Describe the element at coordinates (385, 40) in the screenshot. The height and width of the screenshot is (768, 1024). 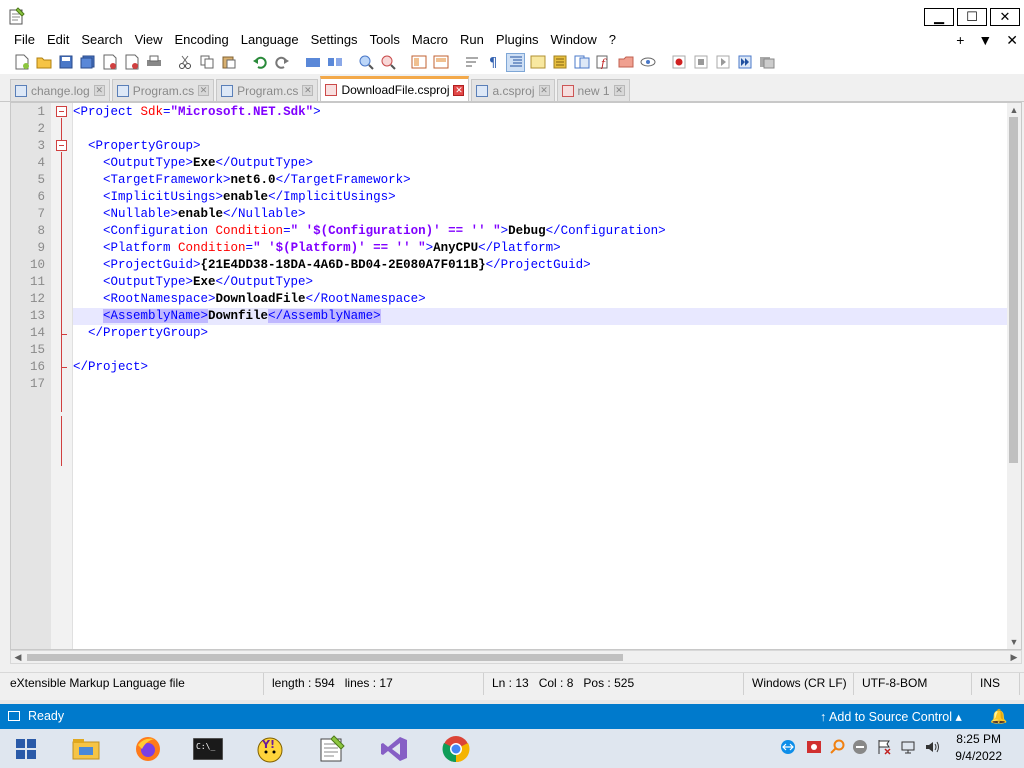
I see `menu-tools: Tools` at that location.